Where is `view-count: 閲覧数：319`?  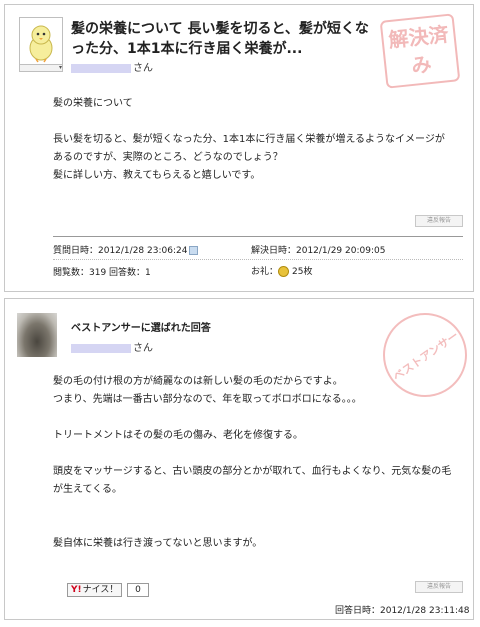
view-count: 閲覧数：319 is located at coordinates (80, 273).